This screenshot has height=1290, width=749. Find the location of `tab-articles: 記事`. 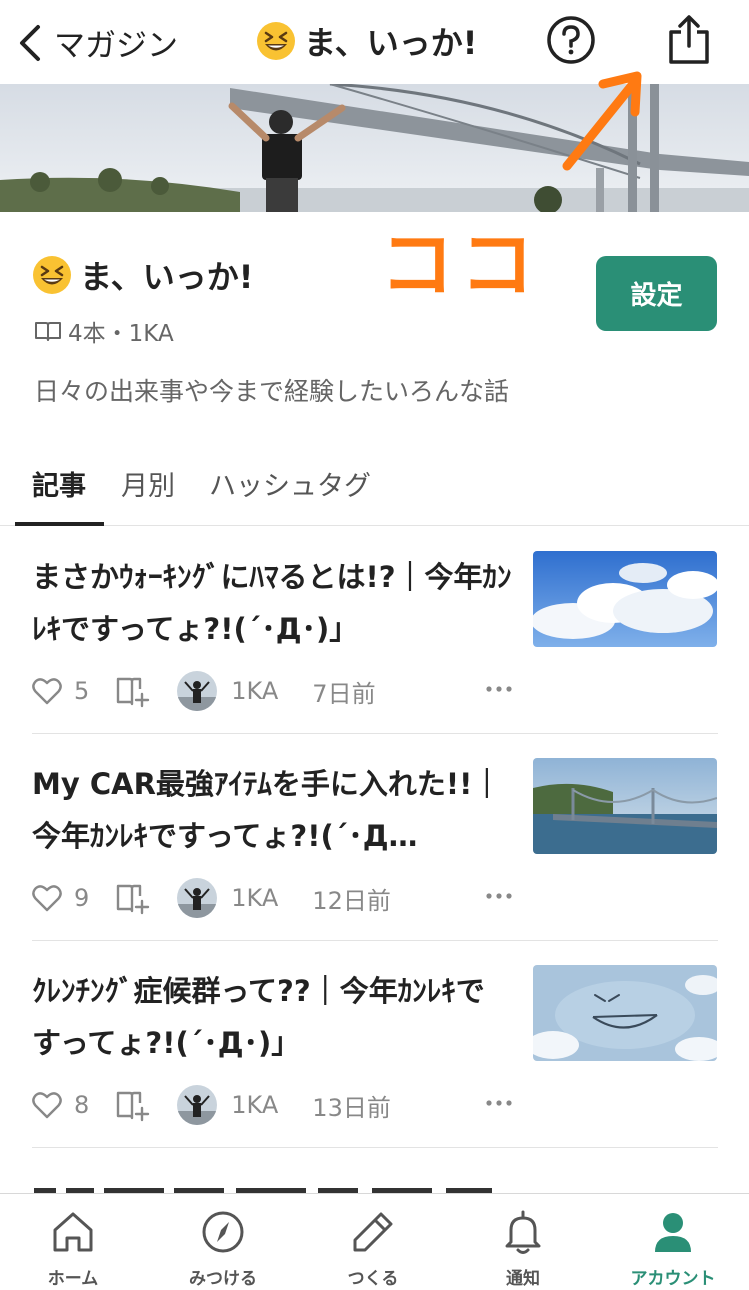

tab-articles: 記事 is located at coordinates (59, 483).